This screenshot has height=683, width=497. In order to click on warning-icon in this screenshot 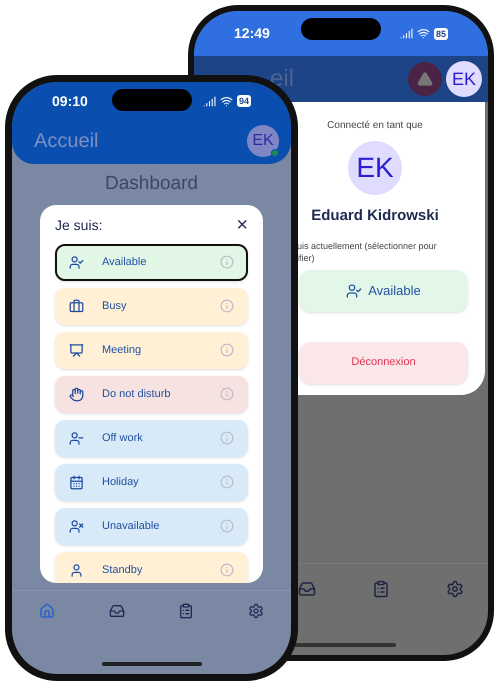, I will do `click(425, 79)`.